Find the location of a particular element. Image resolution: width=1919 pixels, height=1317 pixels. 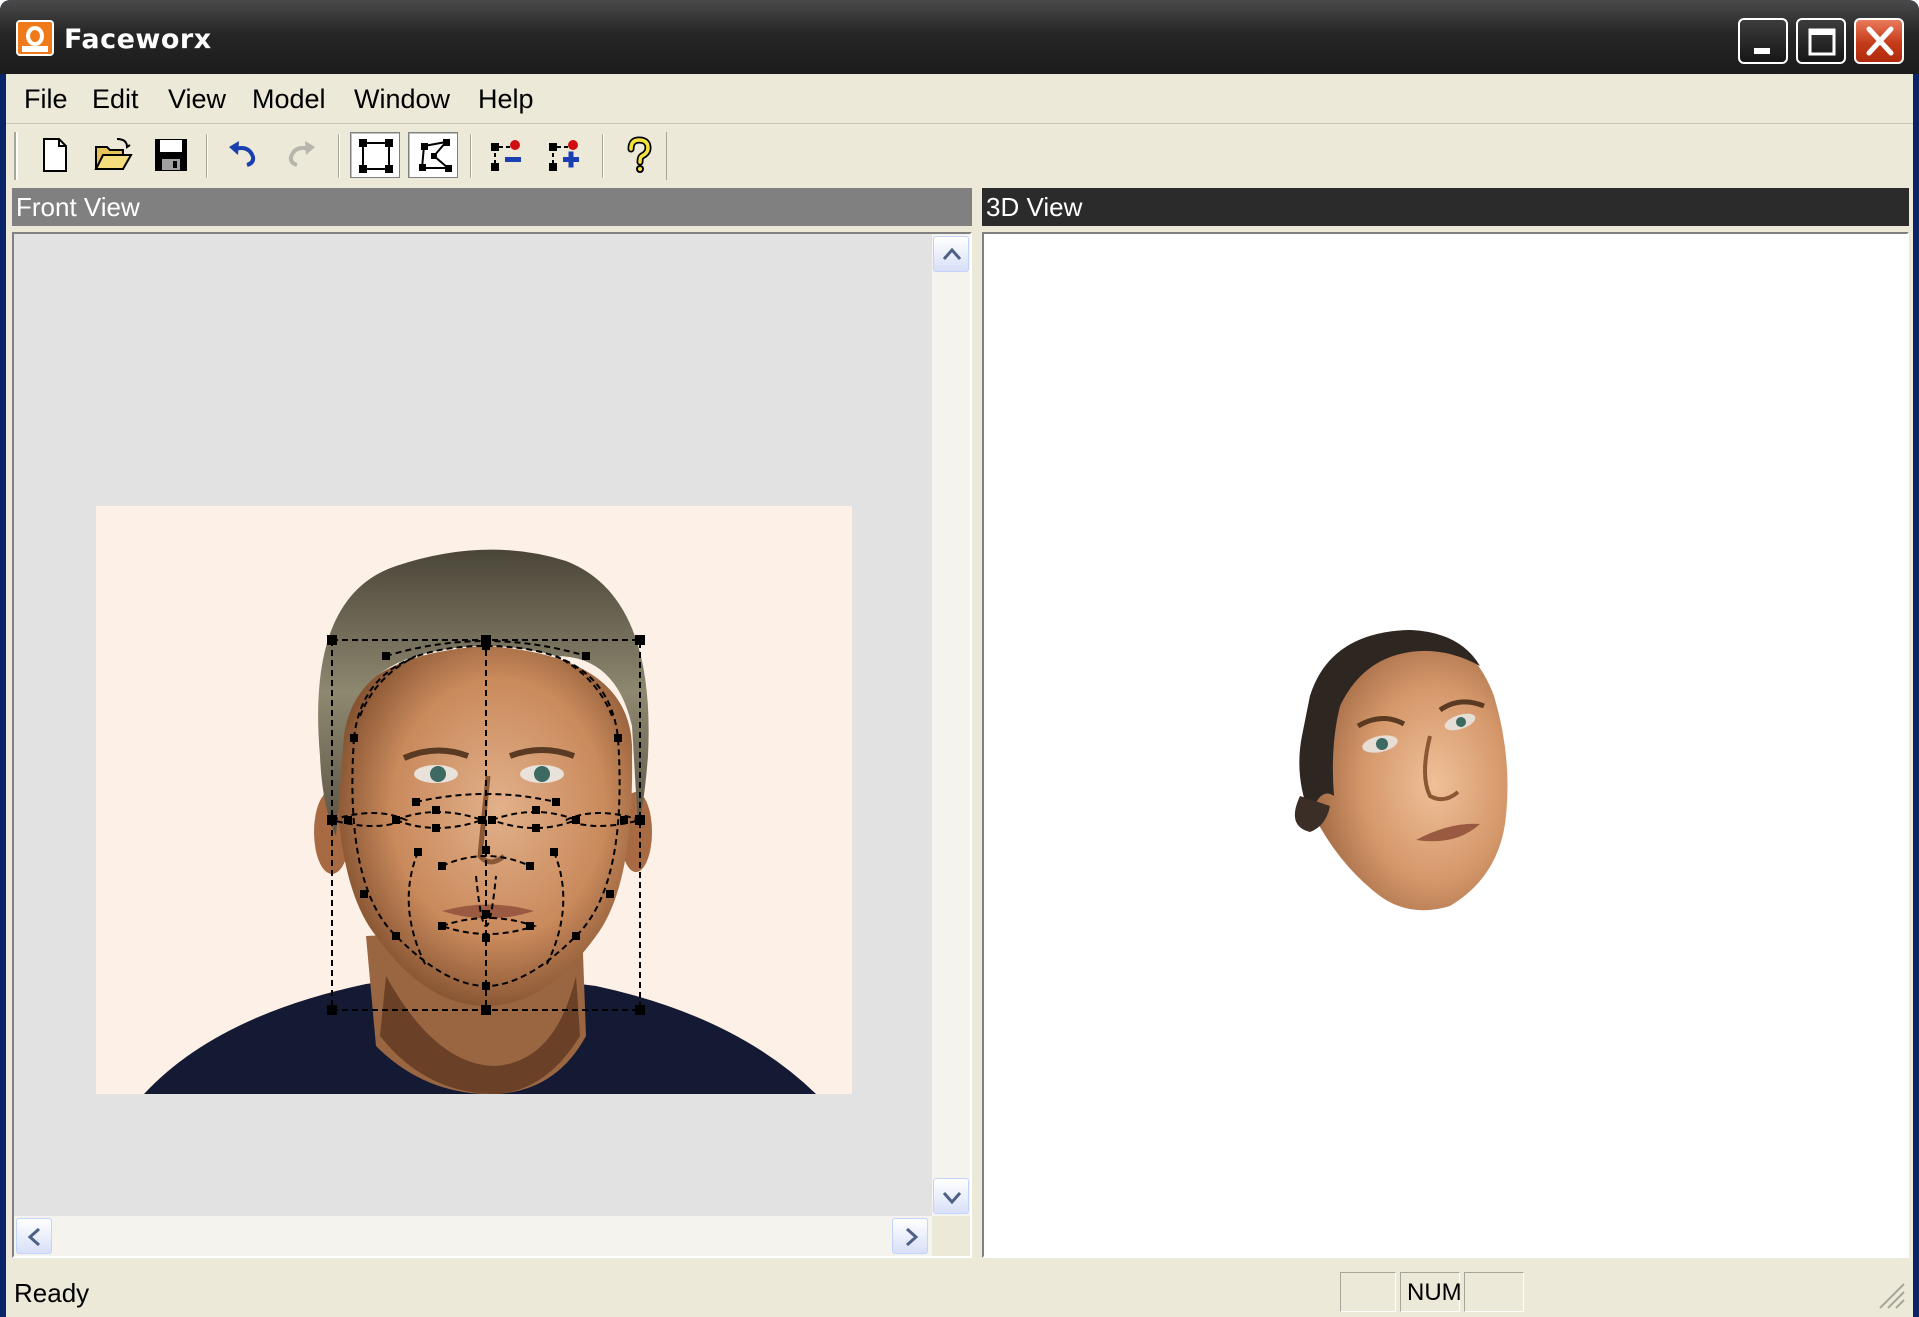

chevron-right-icon is located at coordinates (912, 1237).